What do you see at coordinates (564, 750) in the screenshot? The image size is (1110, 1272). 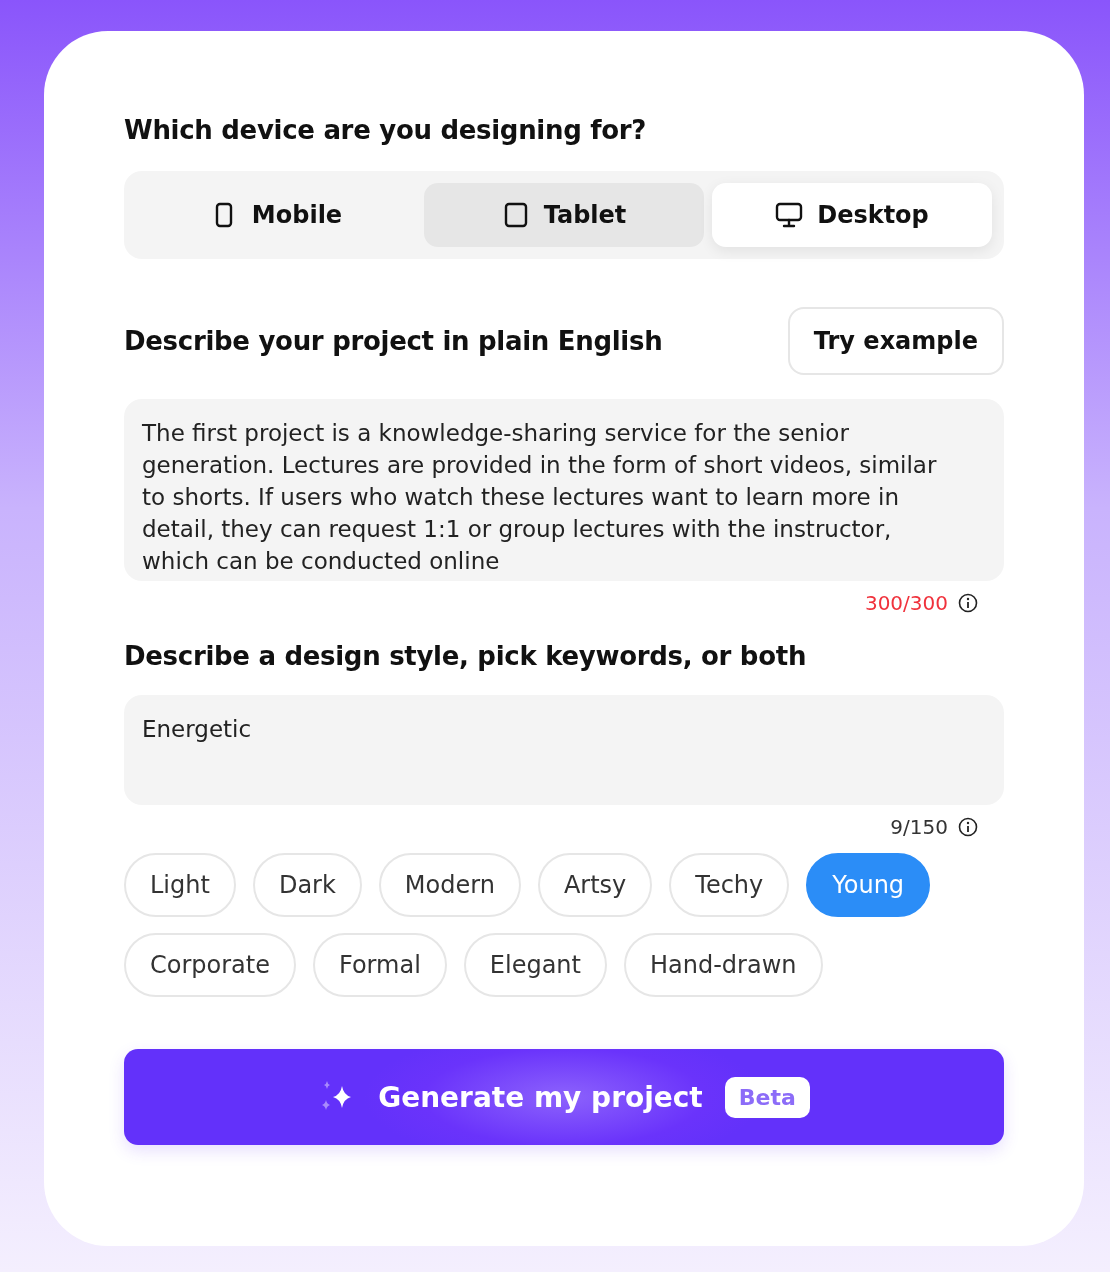 I see `design-style-field: Energetic` at bounding box center [564, 750].